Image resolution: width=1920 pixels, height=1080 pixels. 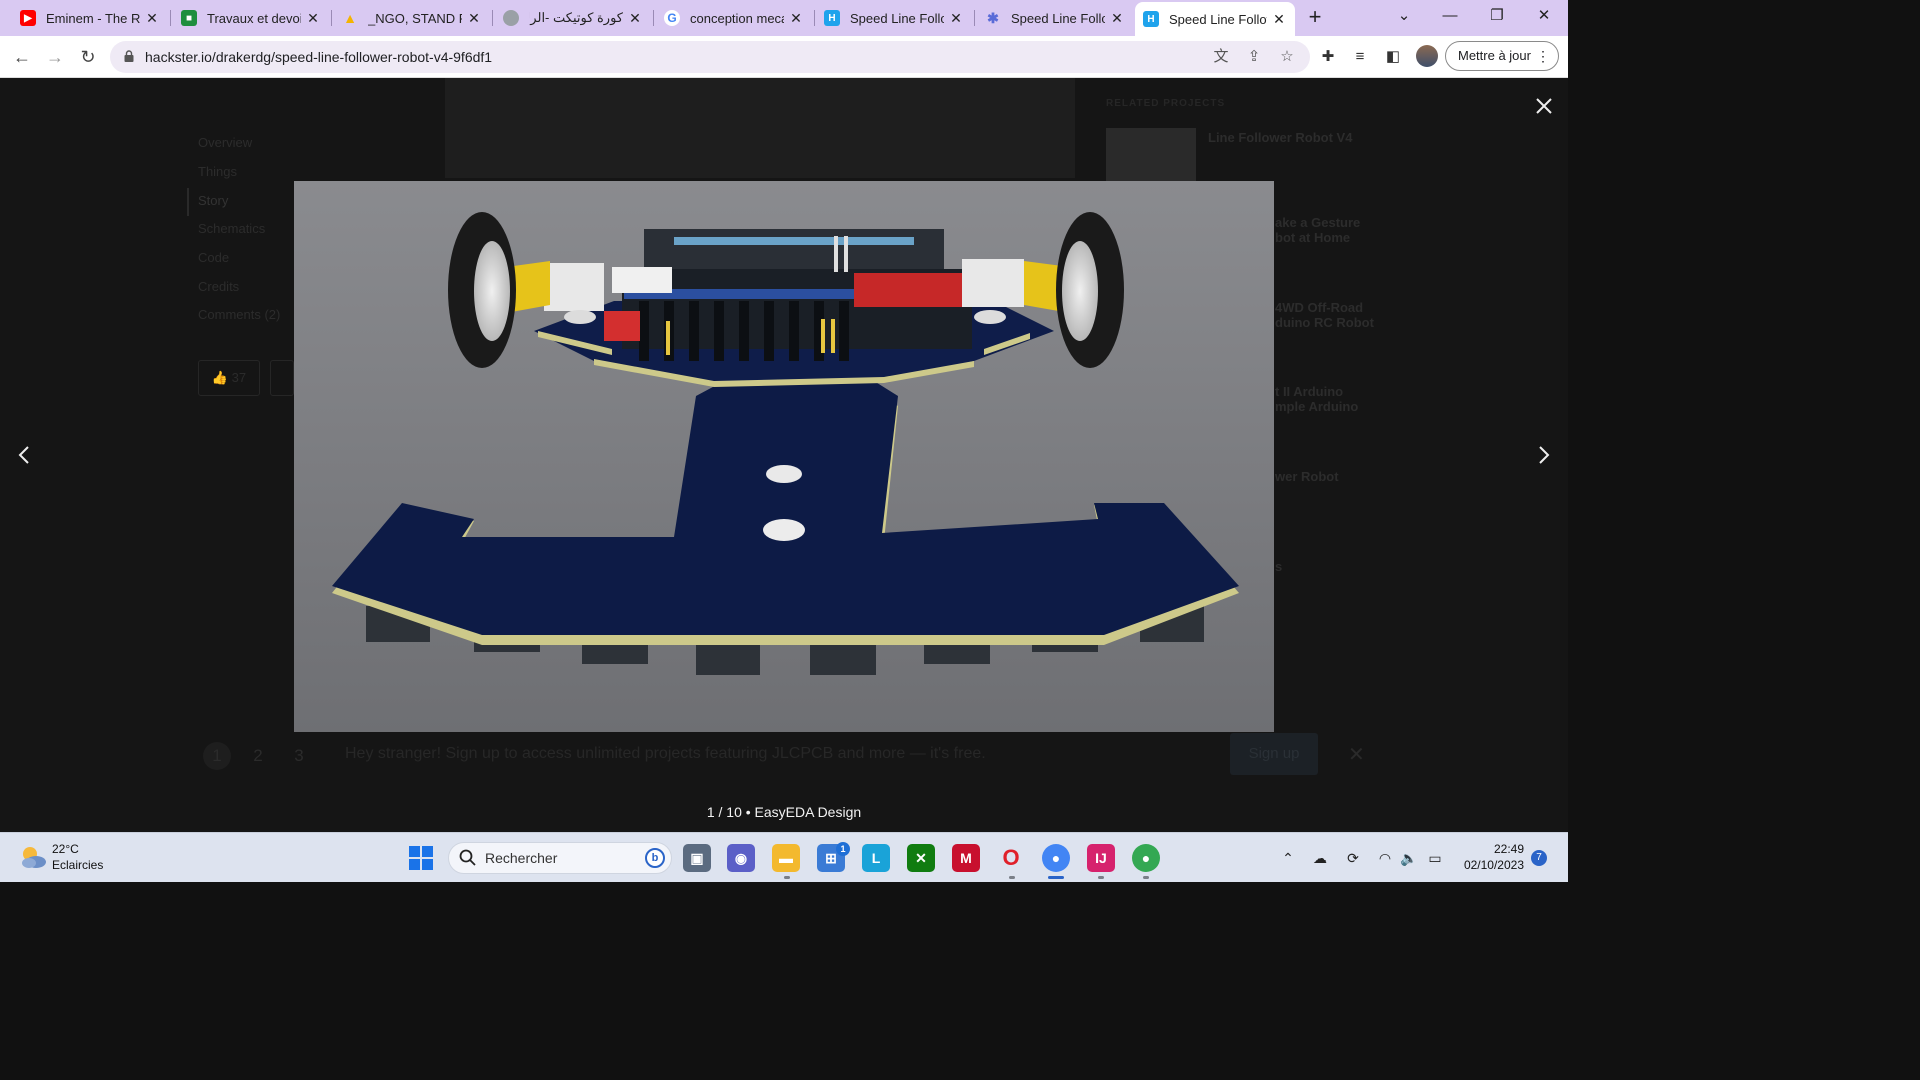 What do you see at coordinates (1502, 56) in the screenshot?
I see `update-button: Mettre à jour ⋮` at bounding box center [1502, 56].